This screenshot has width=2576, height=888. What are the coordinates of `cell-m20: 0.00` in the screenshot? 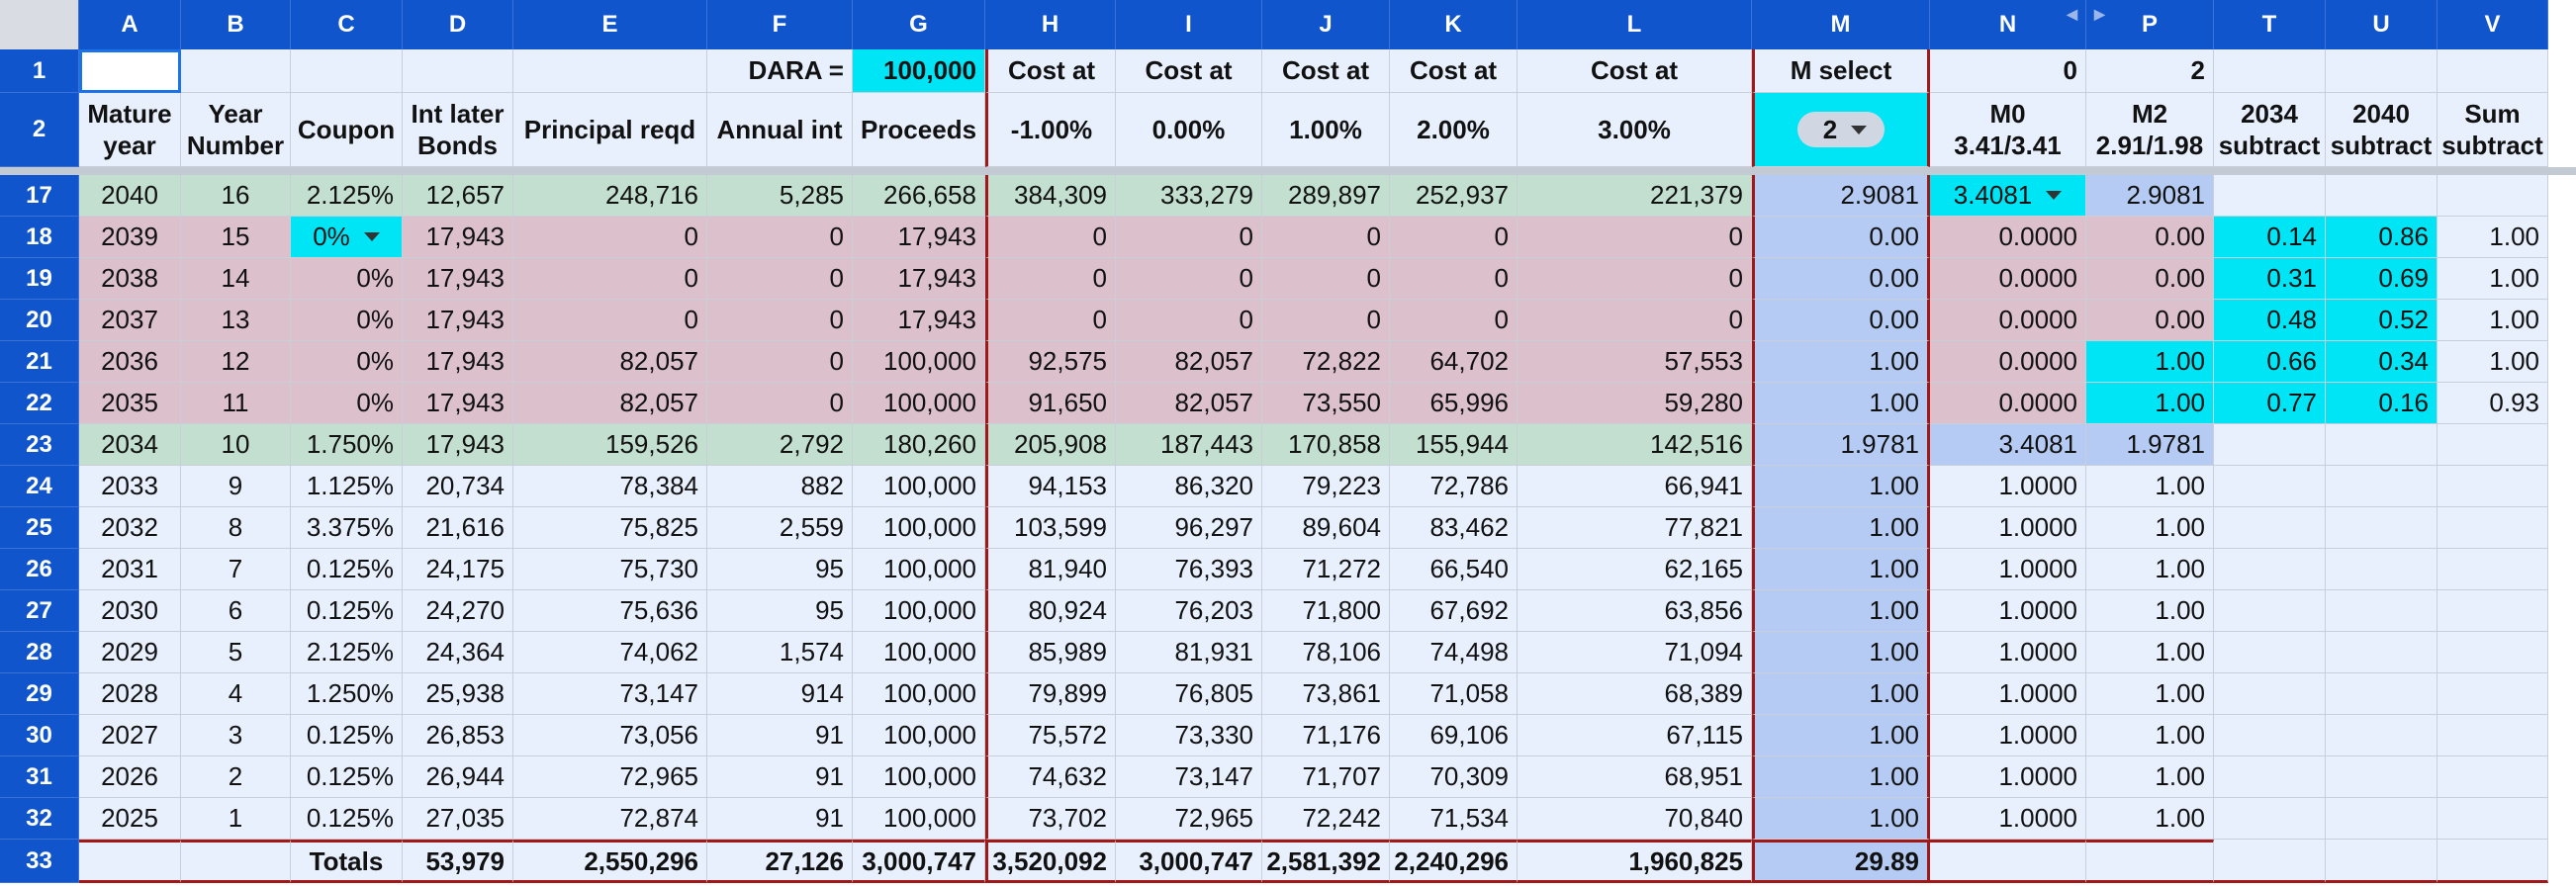 It's located at (1841, 320).